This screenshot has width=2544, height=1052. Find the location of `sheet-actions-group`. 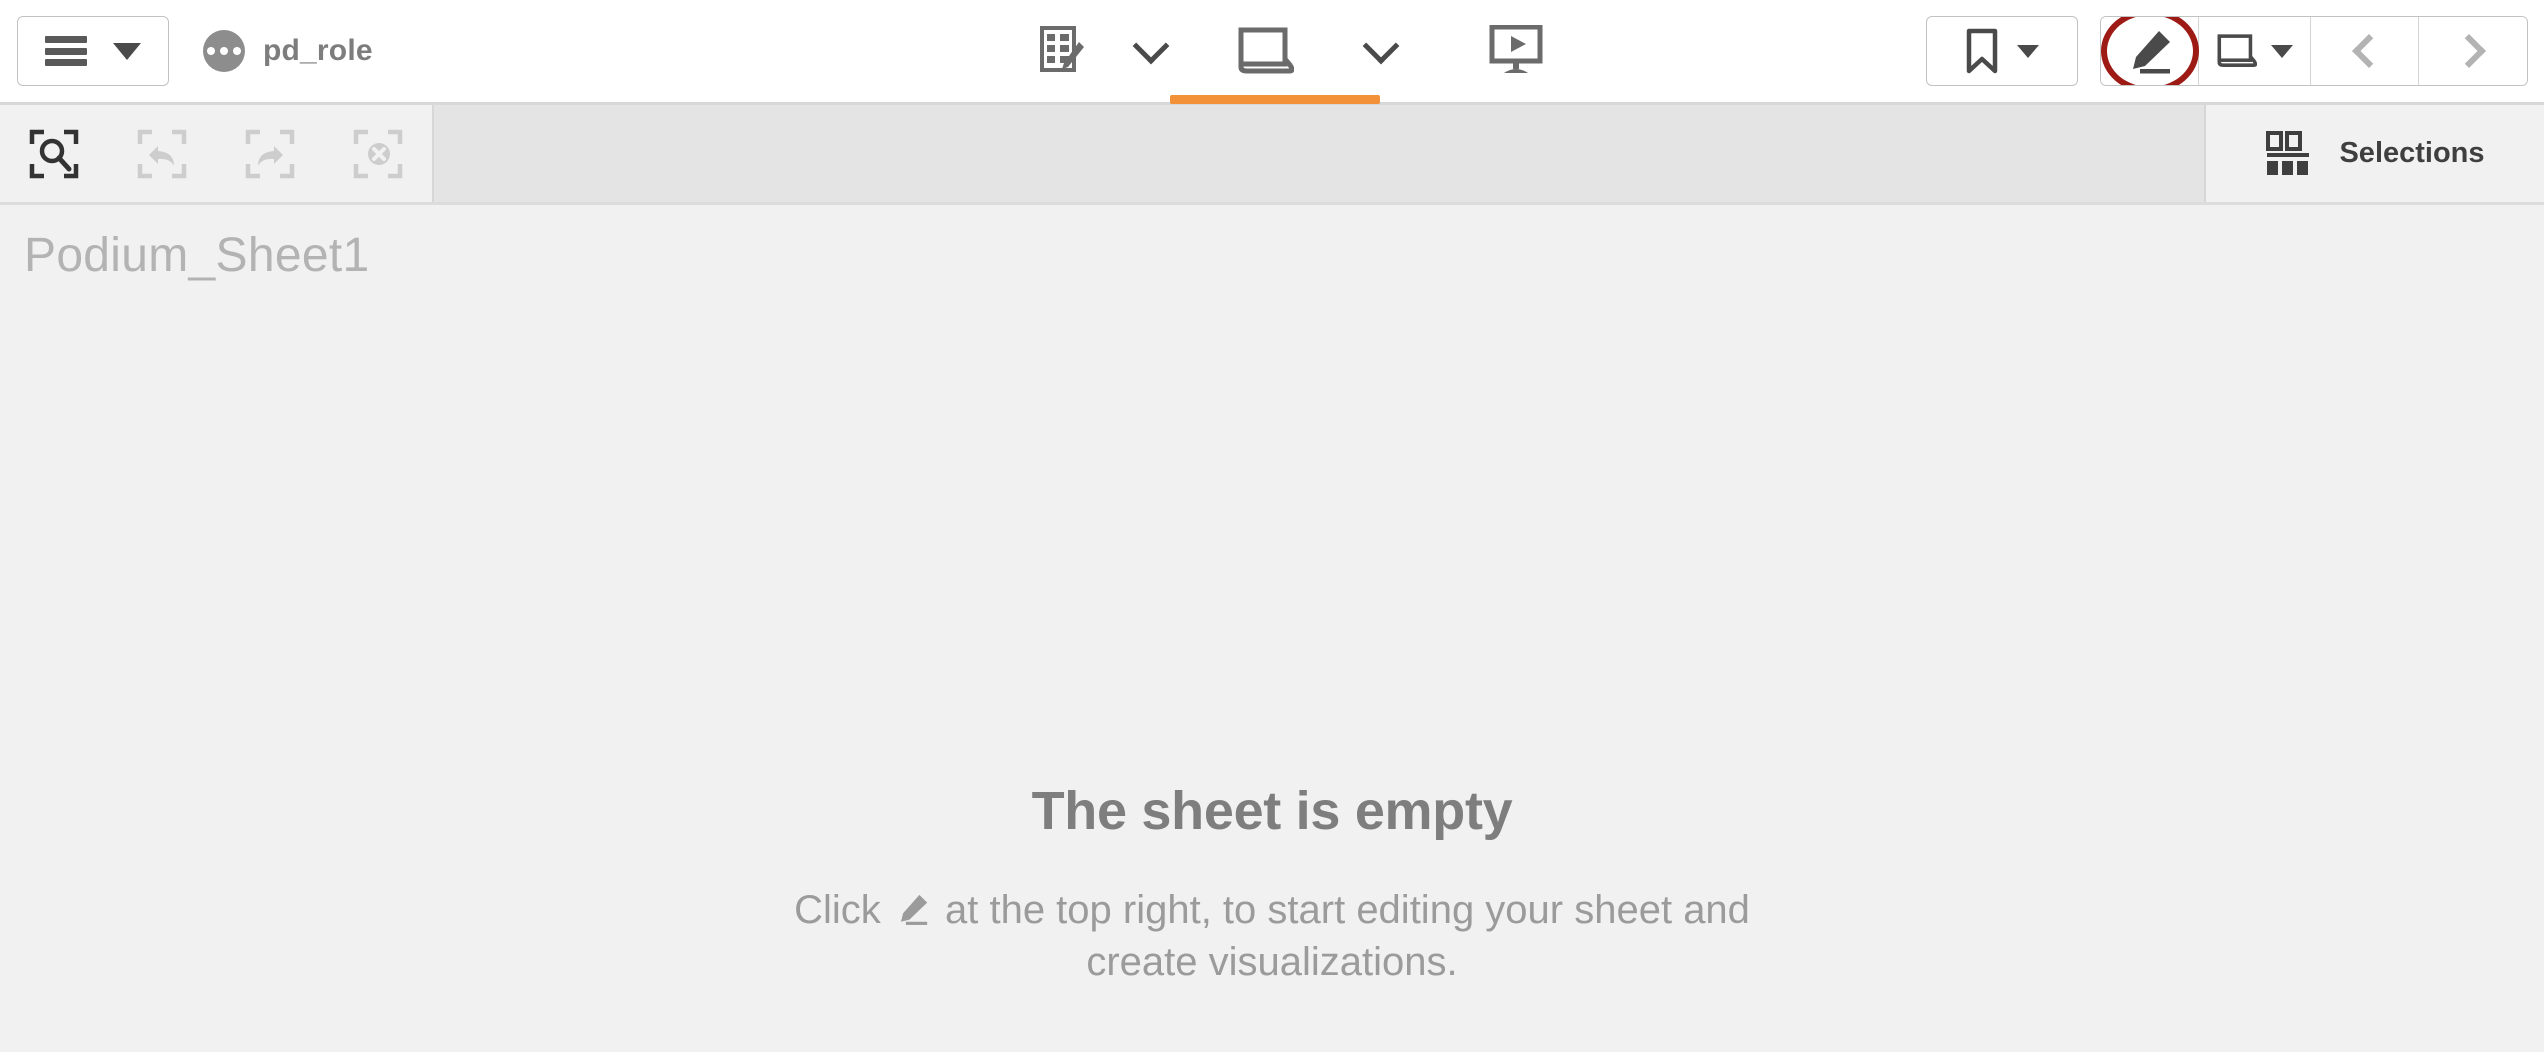

sheet-actions-group is located at coordinates (2314, 51).